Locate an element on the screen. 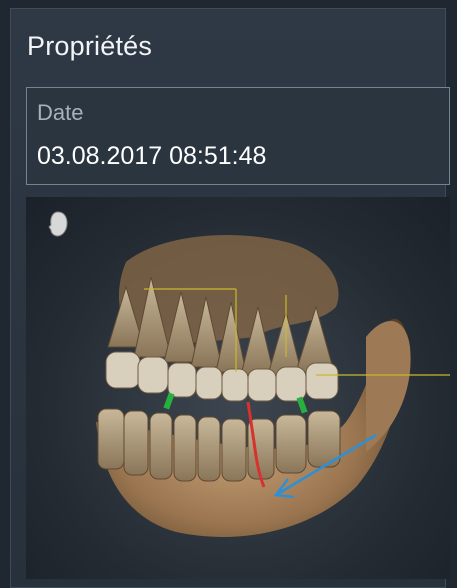  panel-title: Propriétés is located at coordinates (90, 46).